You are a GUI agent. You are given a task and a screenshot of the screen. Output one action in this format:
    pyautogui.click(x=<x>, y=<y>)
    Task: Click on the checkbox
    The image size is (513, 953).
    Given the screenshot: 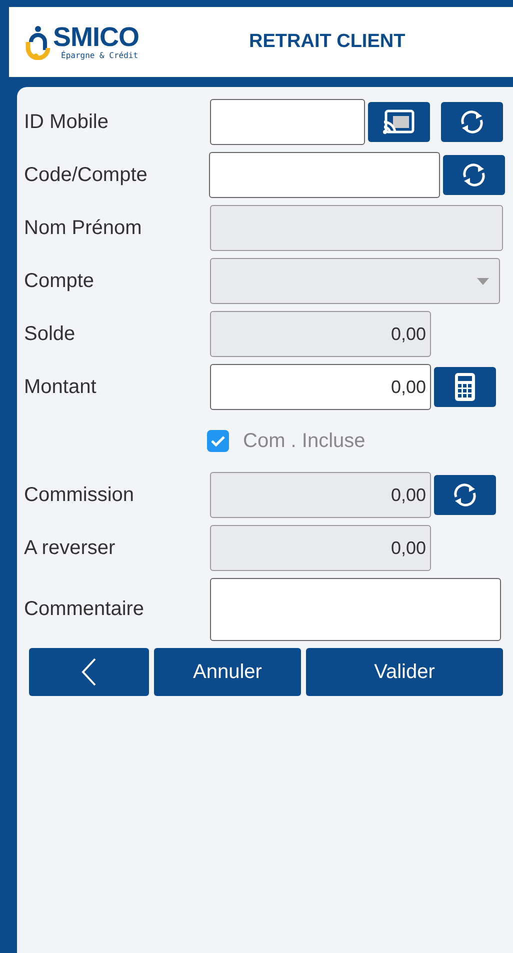 What is the action you would take?
    pyautogui.click(x=218, y=441)
    